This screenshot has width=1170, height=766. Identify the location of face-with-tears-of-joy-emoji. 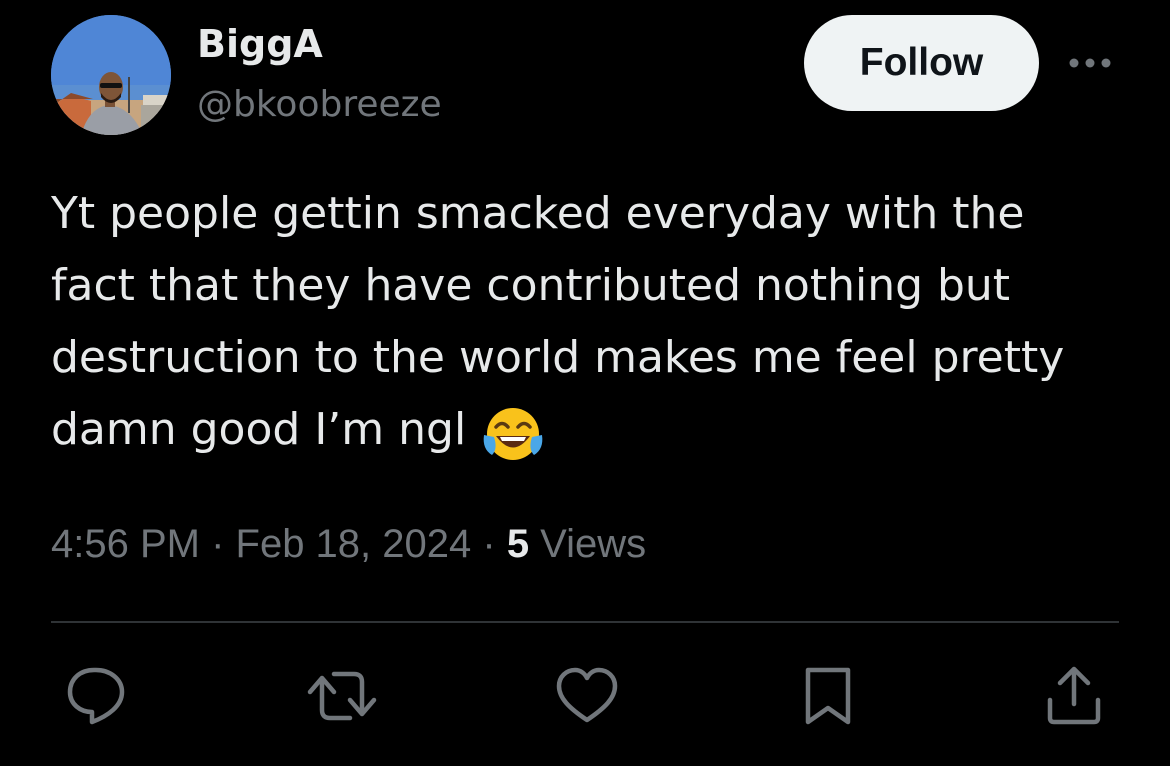
(513, 434).